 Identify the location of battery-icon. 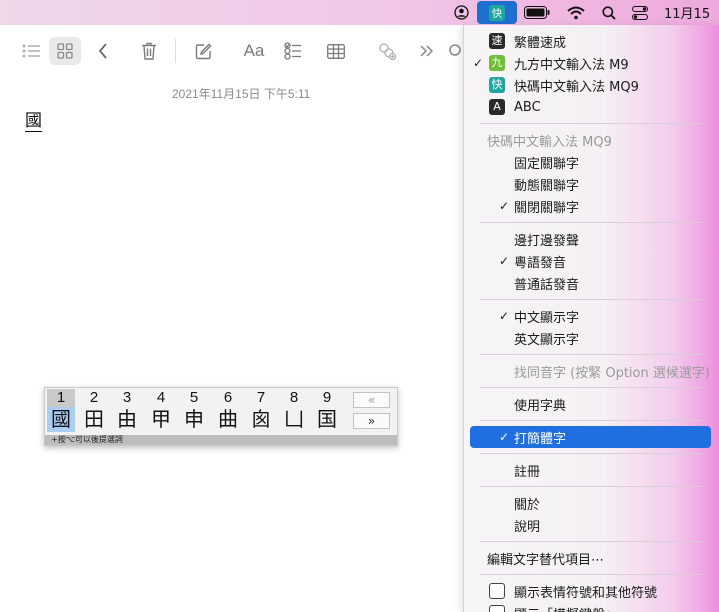
(537, 12).